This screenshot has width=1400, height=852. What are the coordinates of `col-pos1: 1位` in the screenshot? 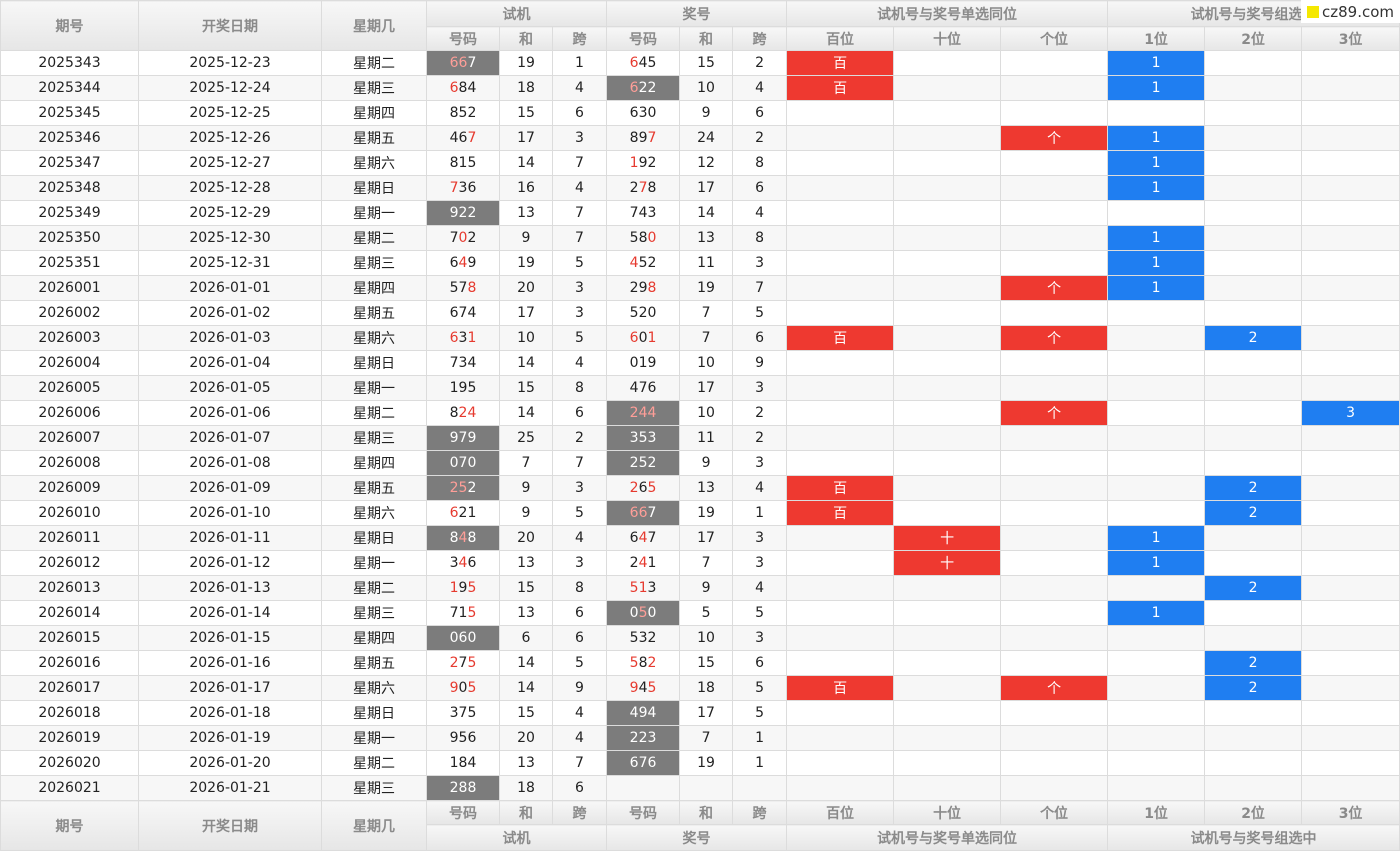 It's located at (1156, 38).